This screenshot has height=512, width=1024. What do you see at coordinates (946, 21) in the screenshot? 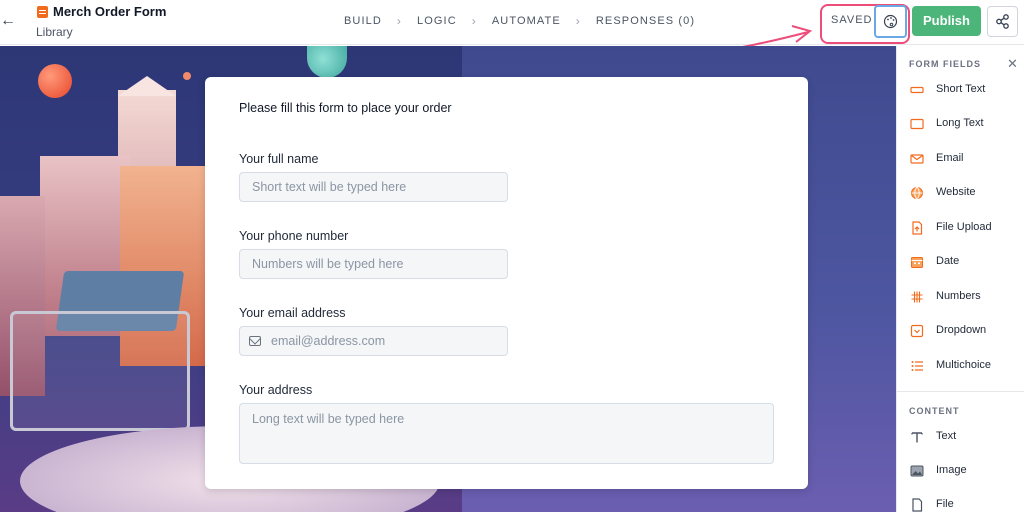
I see `publish-button: Publish` at bounding box center [946, 21].